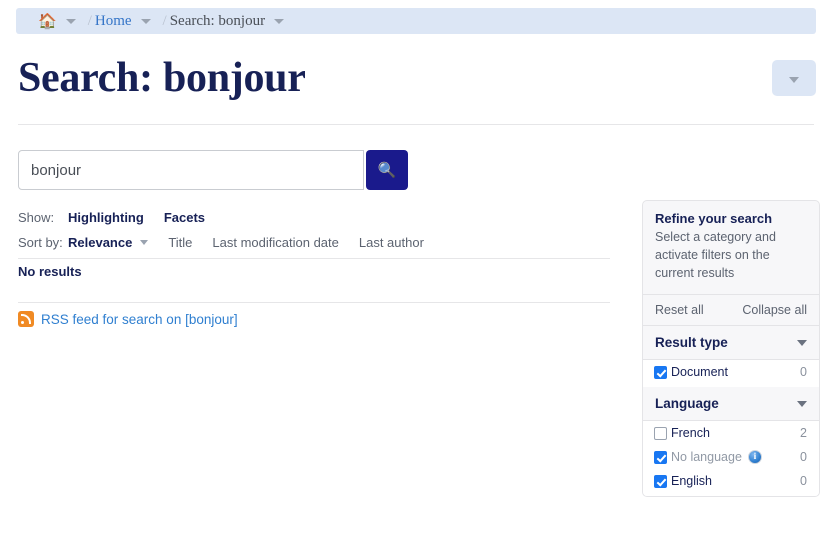  What do you see at coordinates (731, 404) in the screenshot?
I see `facet-section-header-language: Language` at bounding box center [731, 404].